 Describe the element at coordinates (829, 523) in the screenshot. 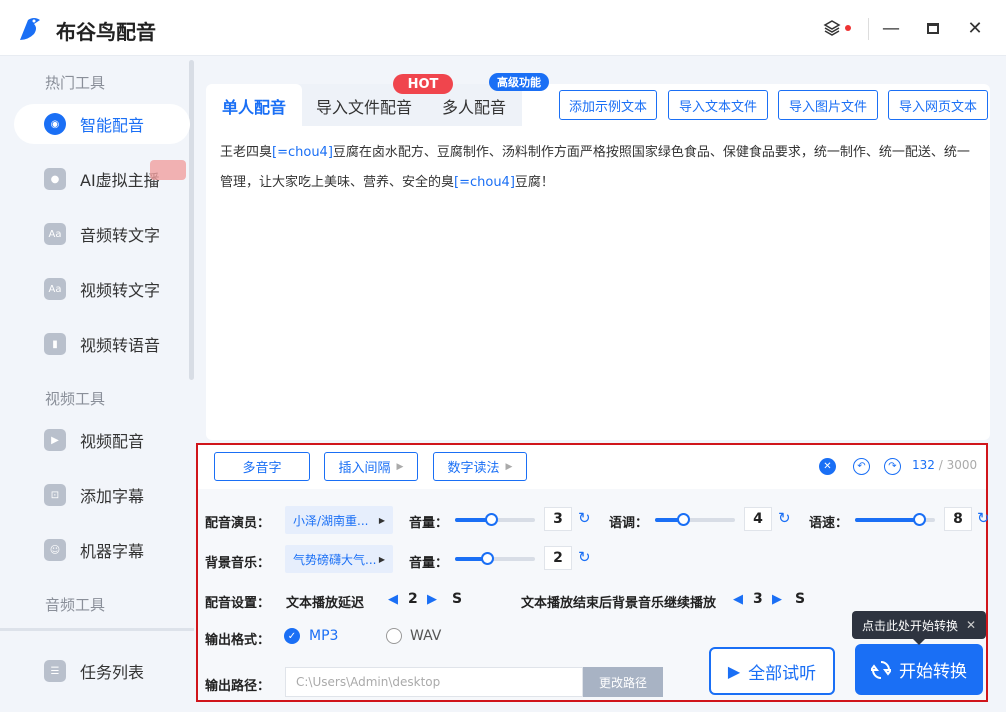

I see `speed-label: 语速：` at that location.